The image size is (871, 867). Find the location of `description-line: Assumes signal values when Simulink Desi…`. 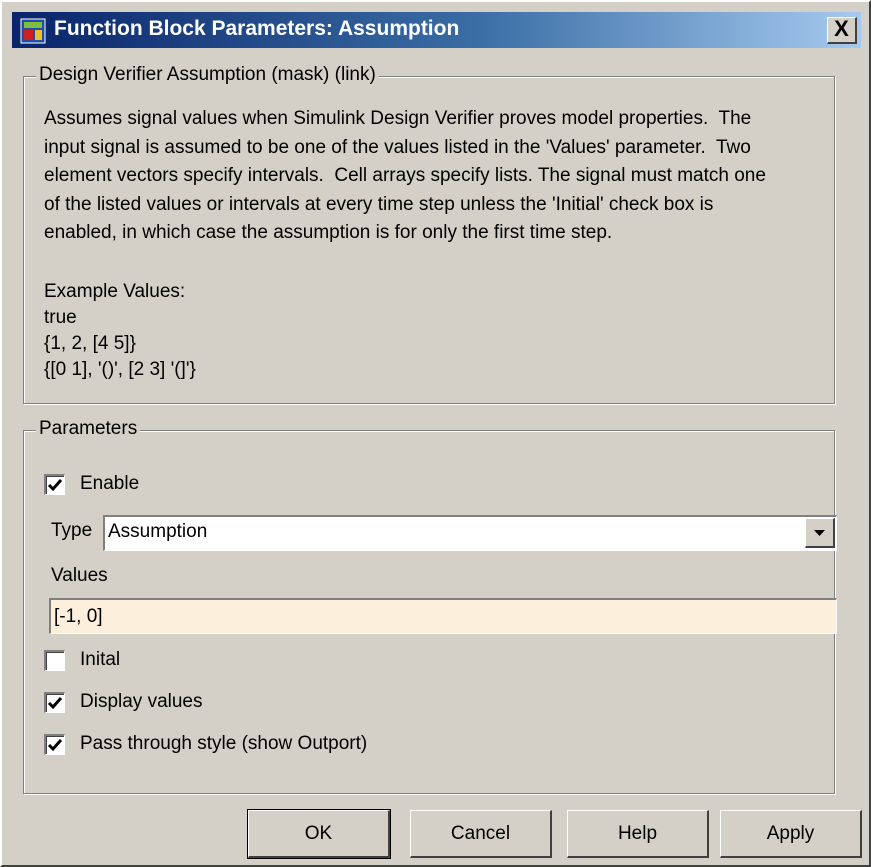

description-line: Assumes signal values when Simulink Desi… is located at coordinates (398, 118).